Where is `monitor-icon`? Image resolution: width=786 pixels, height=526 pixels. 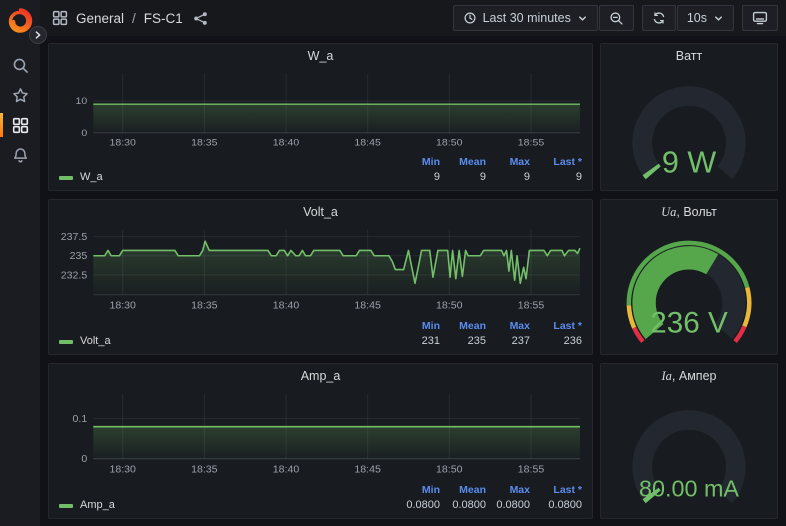 monitor-icon is located at coordinates (760, 18).